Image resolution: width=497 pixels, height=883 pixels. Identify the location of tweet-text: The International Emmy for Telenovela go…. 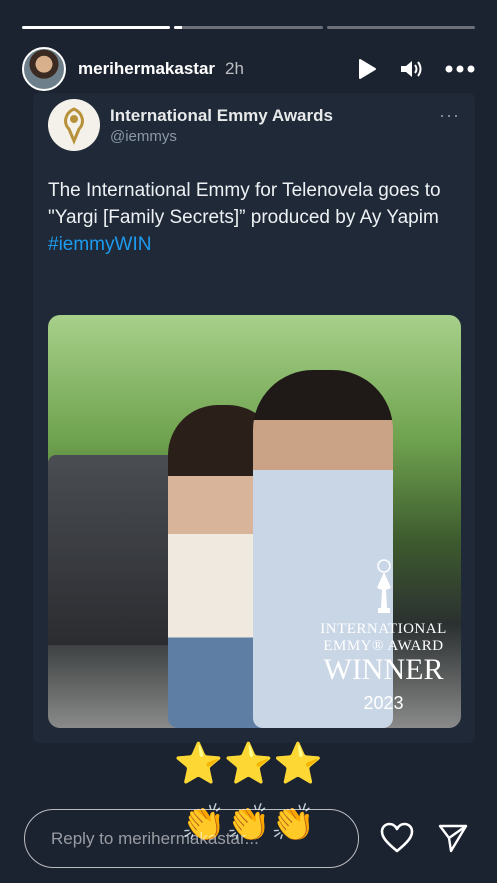
(254, 217).